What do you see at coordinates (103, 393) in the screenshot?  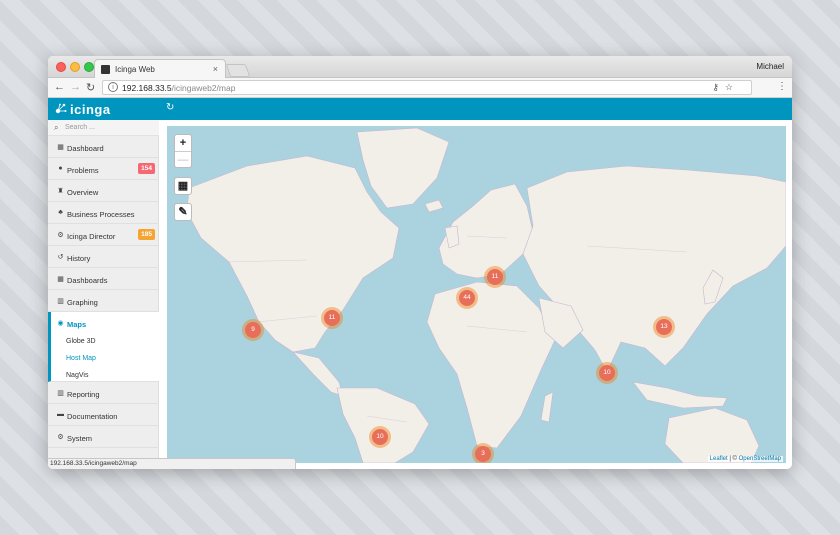 I see `sidebar-item-reporting: ▥ Reporting` at bounding box center [103, 393].